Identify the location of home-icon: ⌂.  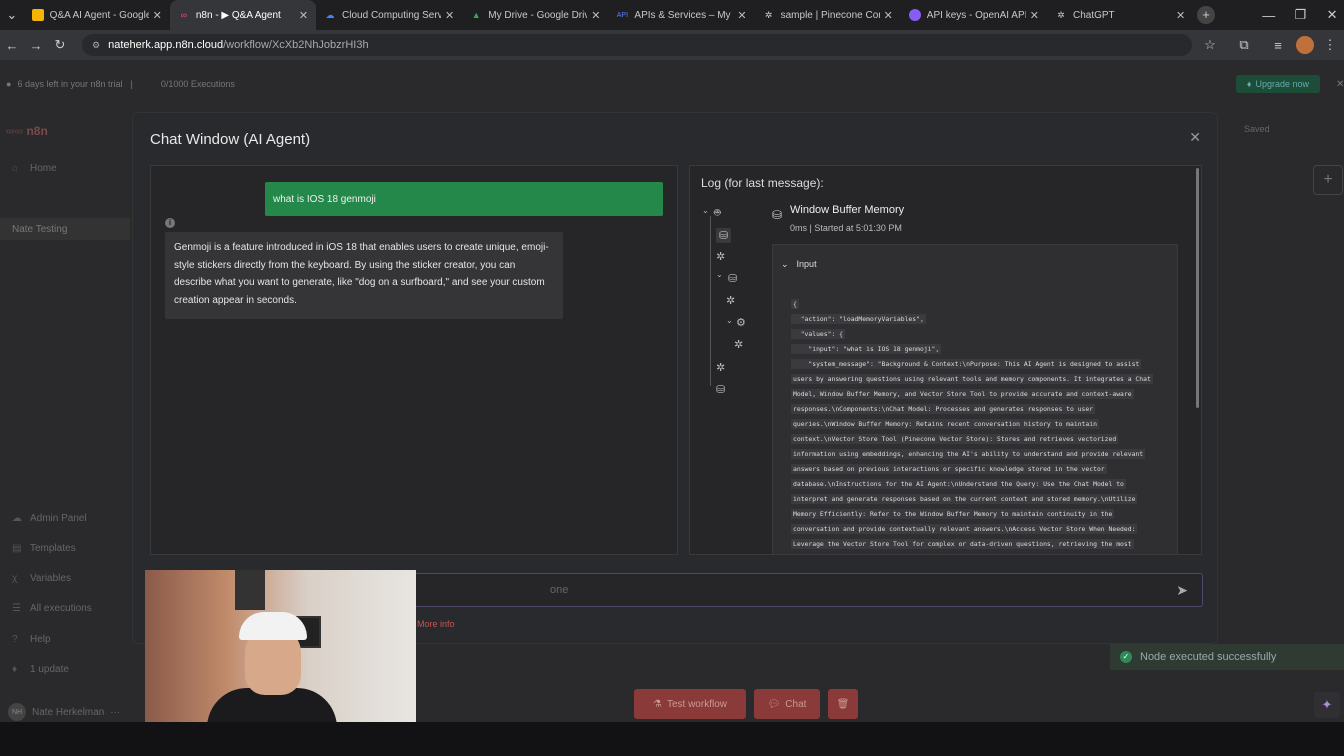
(15, 168).